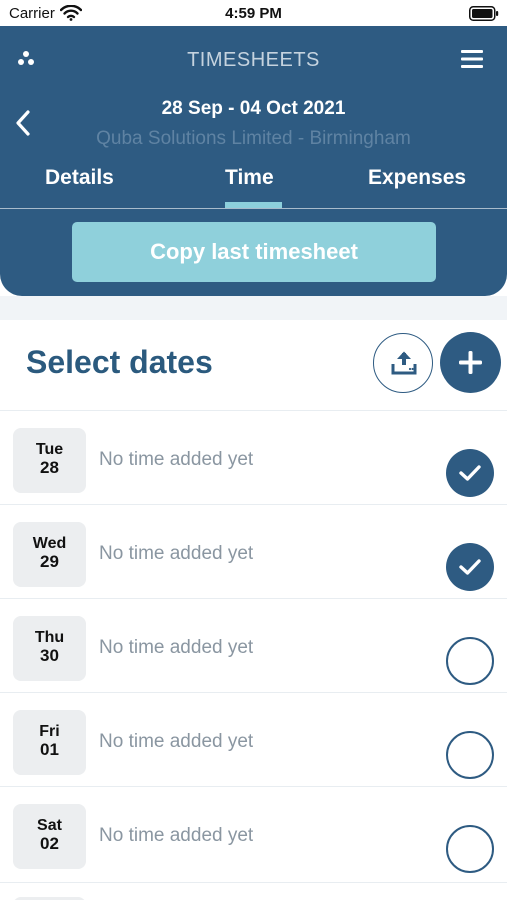  What do you see at coordinates (254, 252) in the screenshot?
I see `copy-last-timesheet-button: Copy last timesheet` at bounding box center [254, 252].